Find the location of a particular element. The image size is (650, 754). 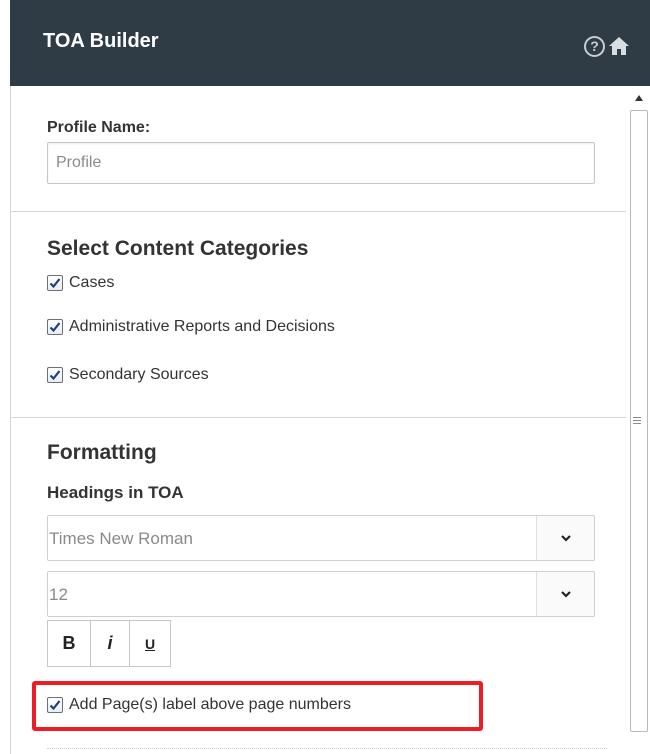

formatting-title: Formatting is located at coordinates (102, 452).